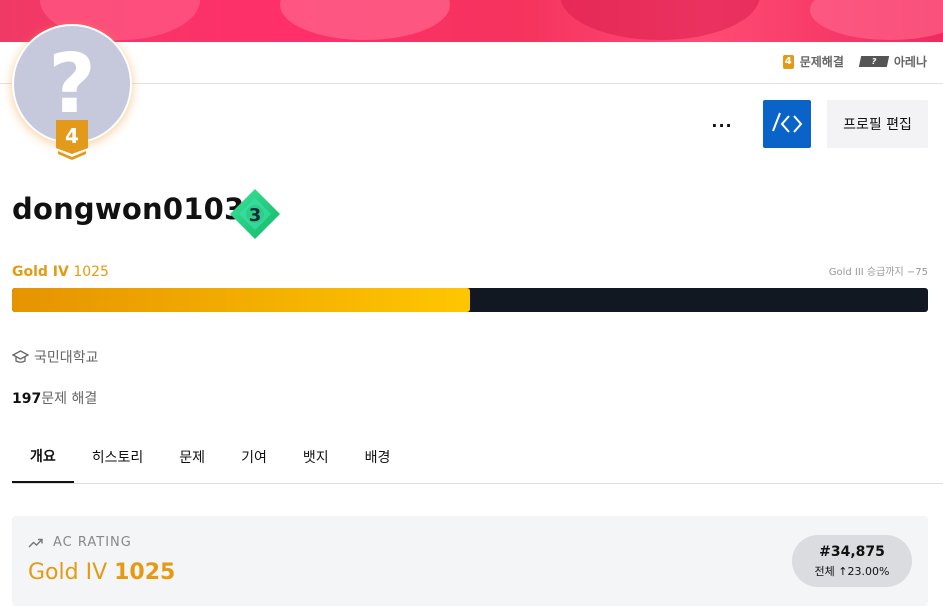 Image resolution: width=943 pixels, height=606 pixels. Describe the element at coordinates (874, 61) in the screenshot. I see `arena-mini-badge: ?` at that location.